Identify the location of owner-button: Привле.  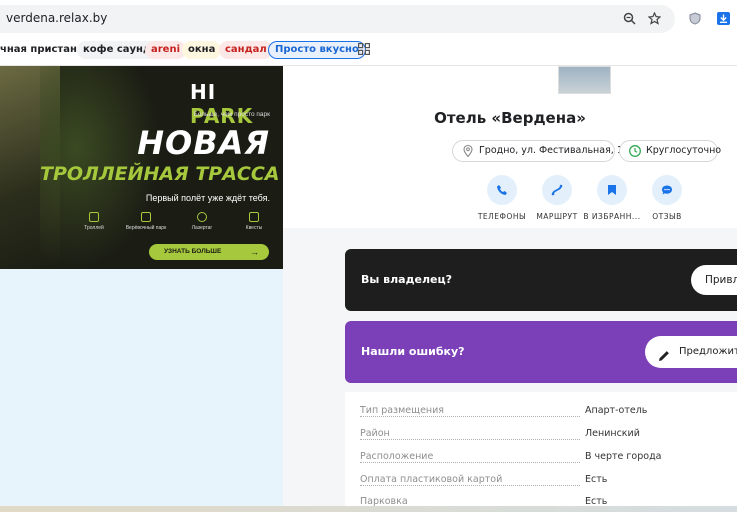
(714, 280).